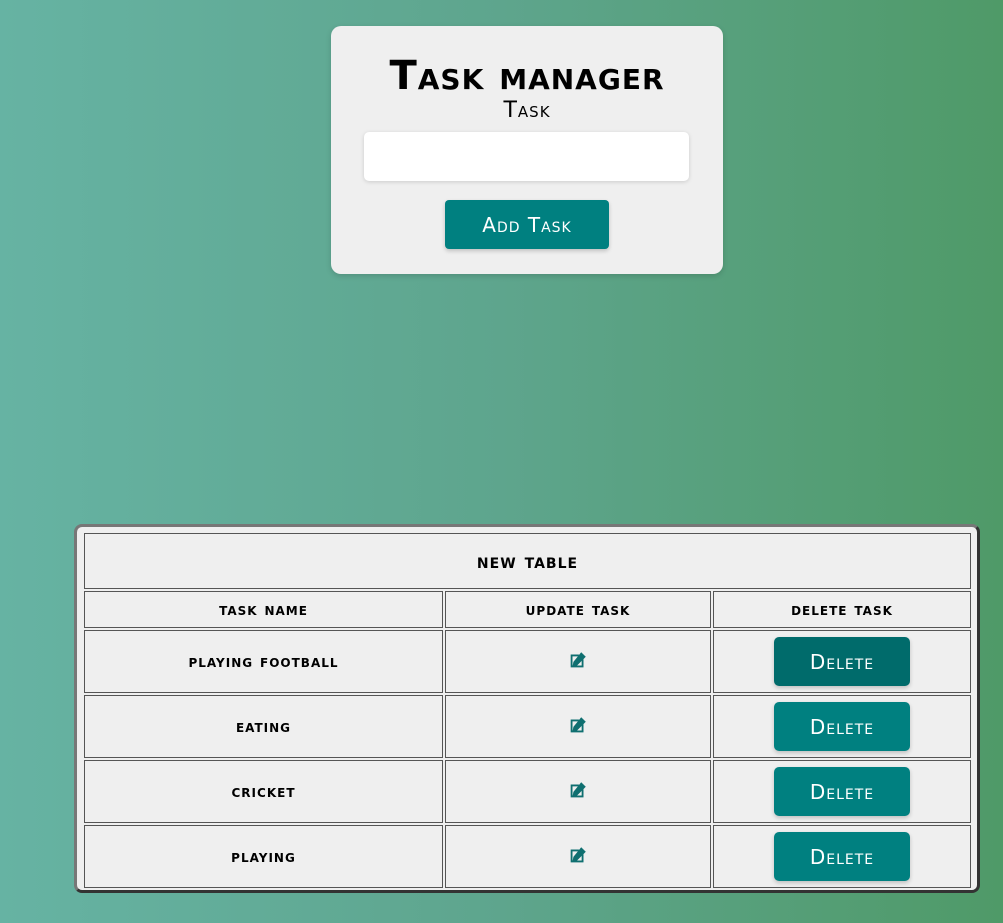 This screenshot has height=923, width=1003. What do you see at coordinates (263, 661) in the screenshot?
I see `task-name-cell: playing football` at bounding box center [263, 661].